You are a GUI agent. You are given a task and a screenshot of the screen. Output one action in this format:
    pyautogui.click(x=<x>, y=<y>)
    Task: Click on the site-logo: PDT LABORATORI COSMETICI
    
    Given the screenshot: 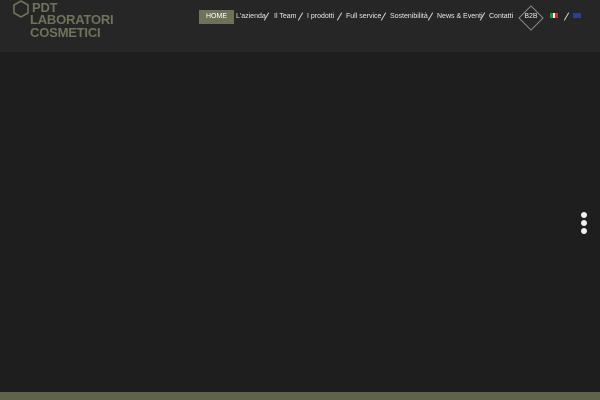 What is the action you would take?
    pyautogui.click(x=67, y=22)
    